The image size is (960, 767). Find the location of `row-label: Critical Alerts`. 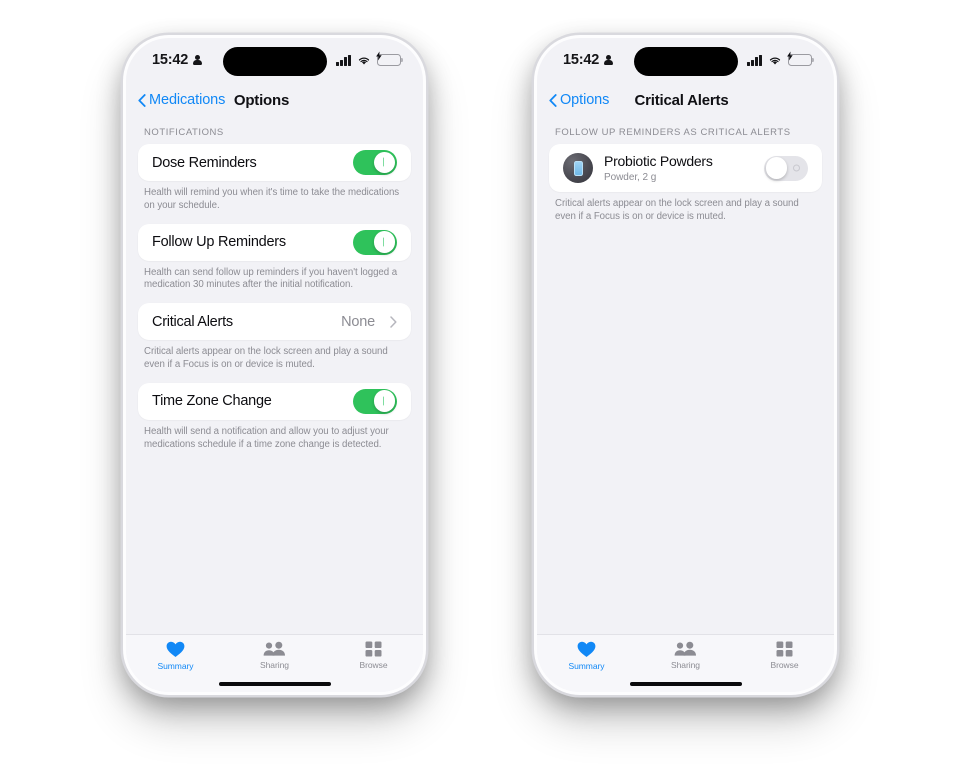

row-label: Critical Alerts is located at coordinates (192, 321).